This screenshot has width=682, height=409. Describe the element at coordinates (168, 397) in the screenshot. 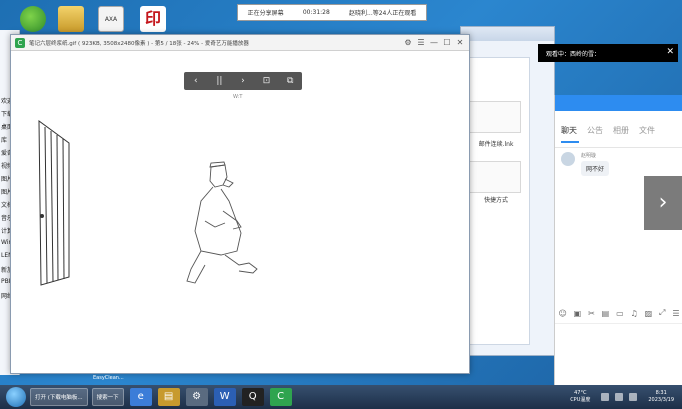

I see `explorer-icon: ▤` at that location.